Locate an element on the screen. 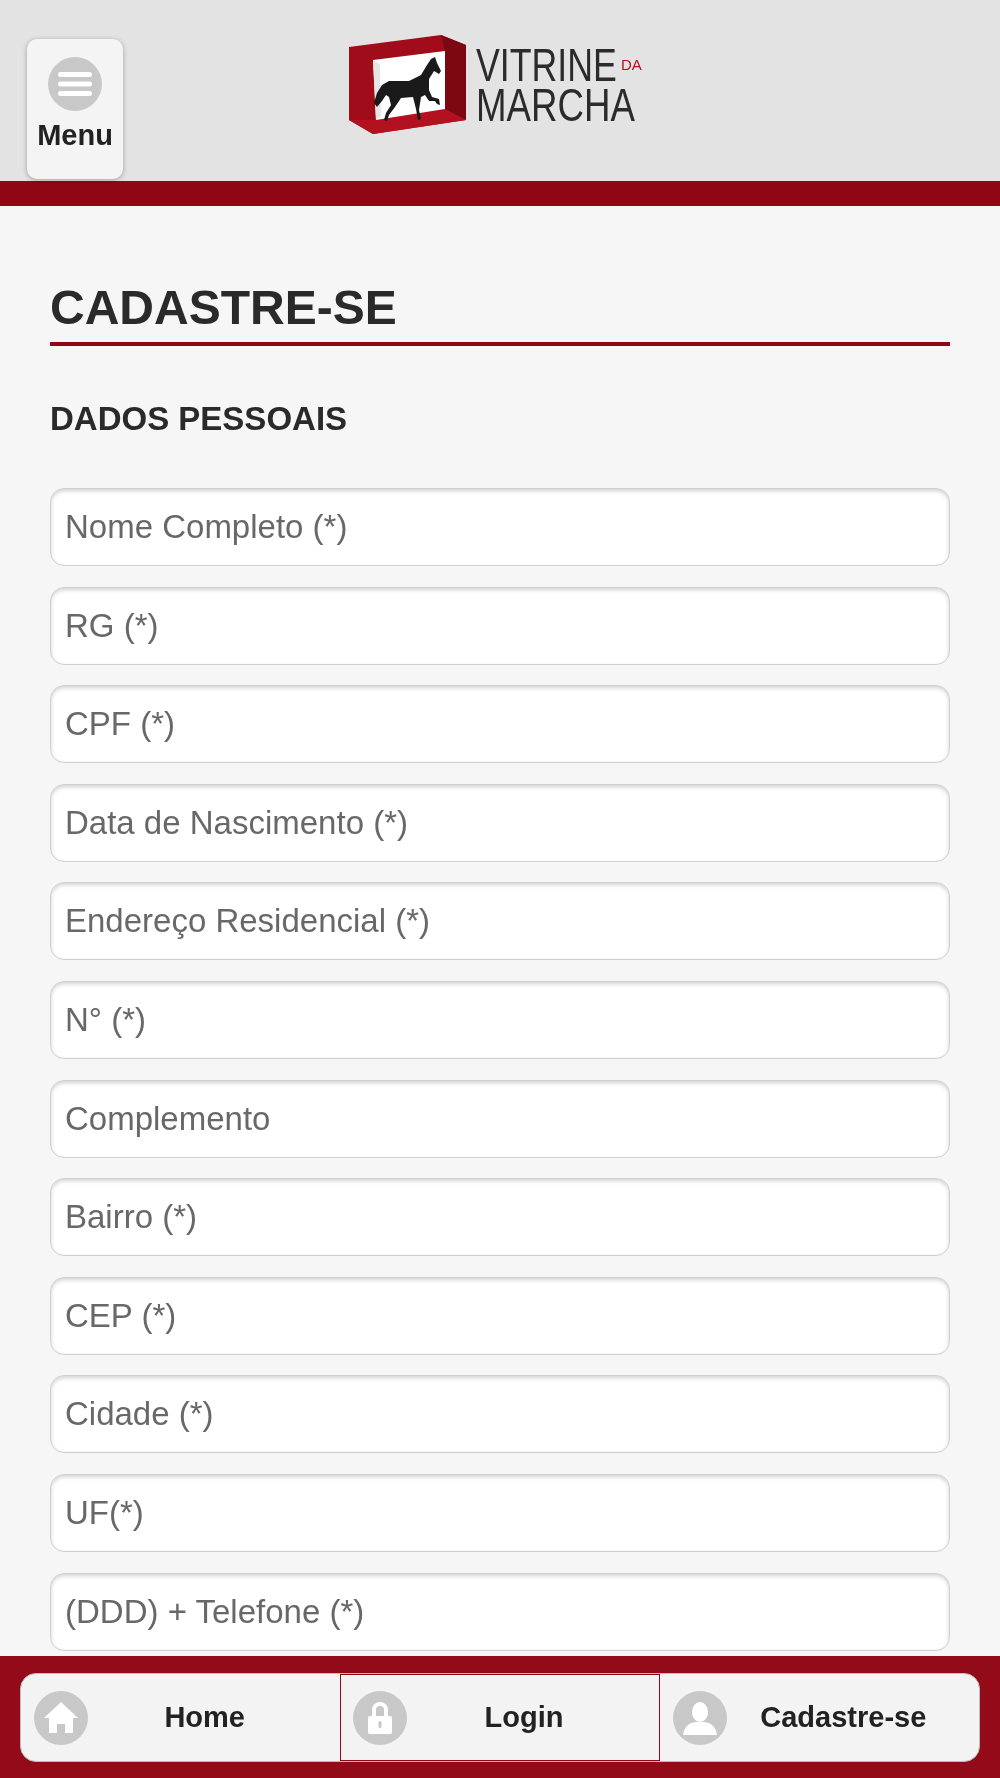  input-field: CPF (*) is located at coordinates (500, 724).